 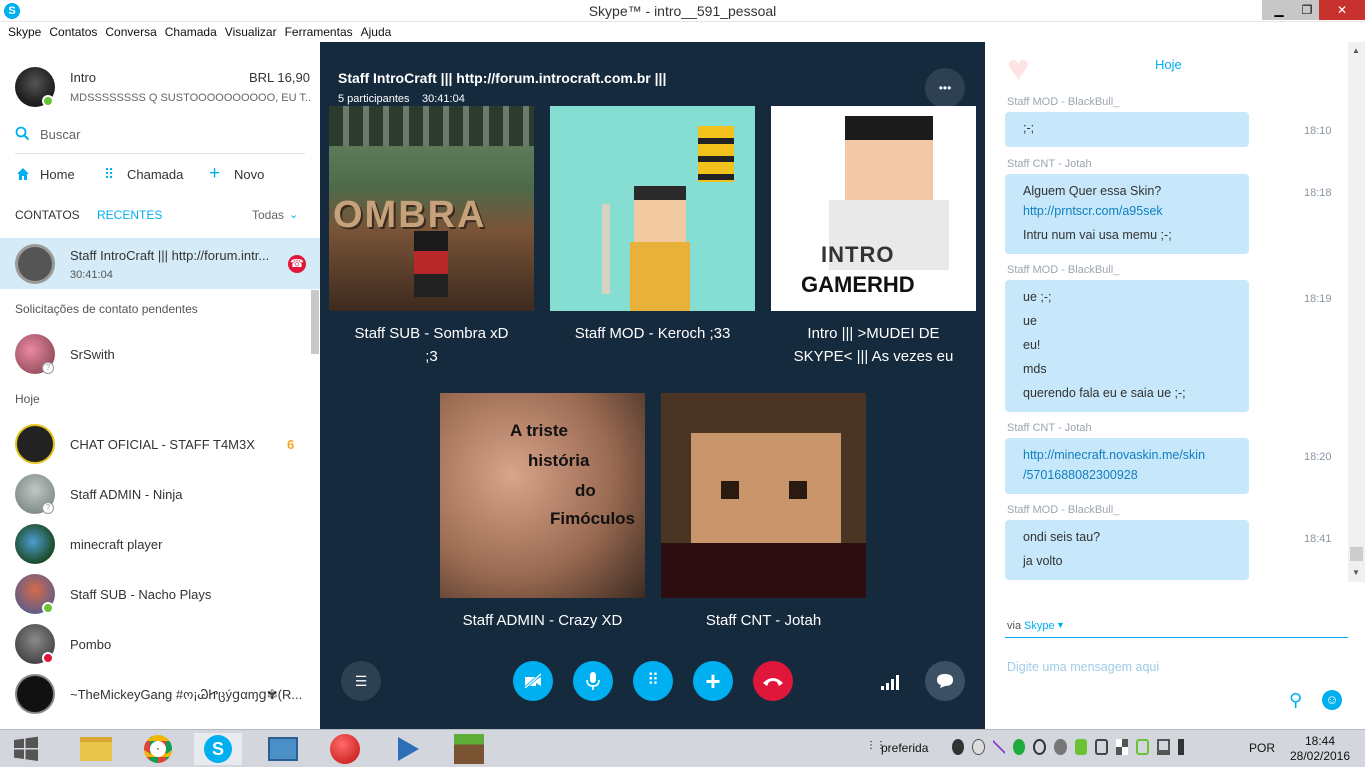 I want to click on profile-name: Intro, so click(x=83, y=77).